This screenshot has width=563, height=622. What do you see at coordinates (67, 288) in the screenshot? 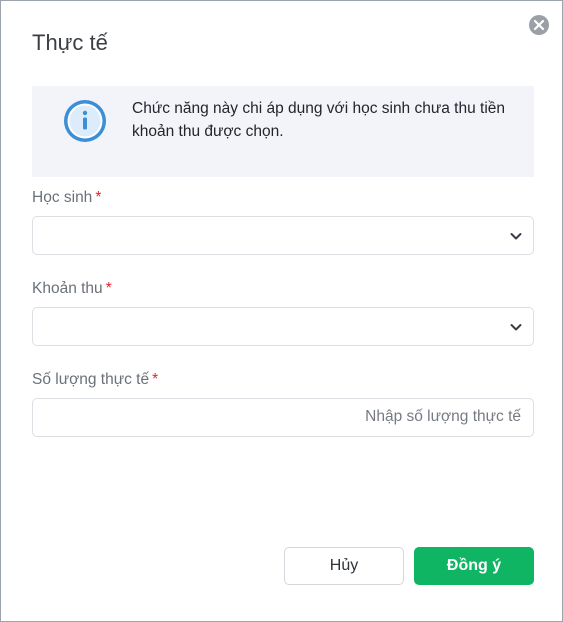
I see `fee-label-text: Khoản thu` at bounding box center [67, 288].